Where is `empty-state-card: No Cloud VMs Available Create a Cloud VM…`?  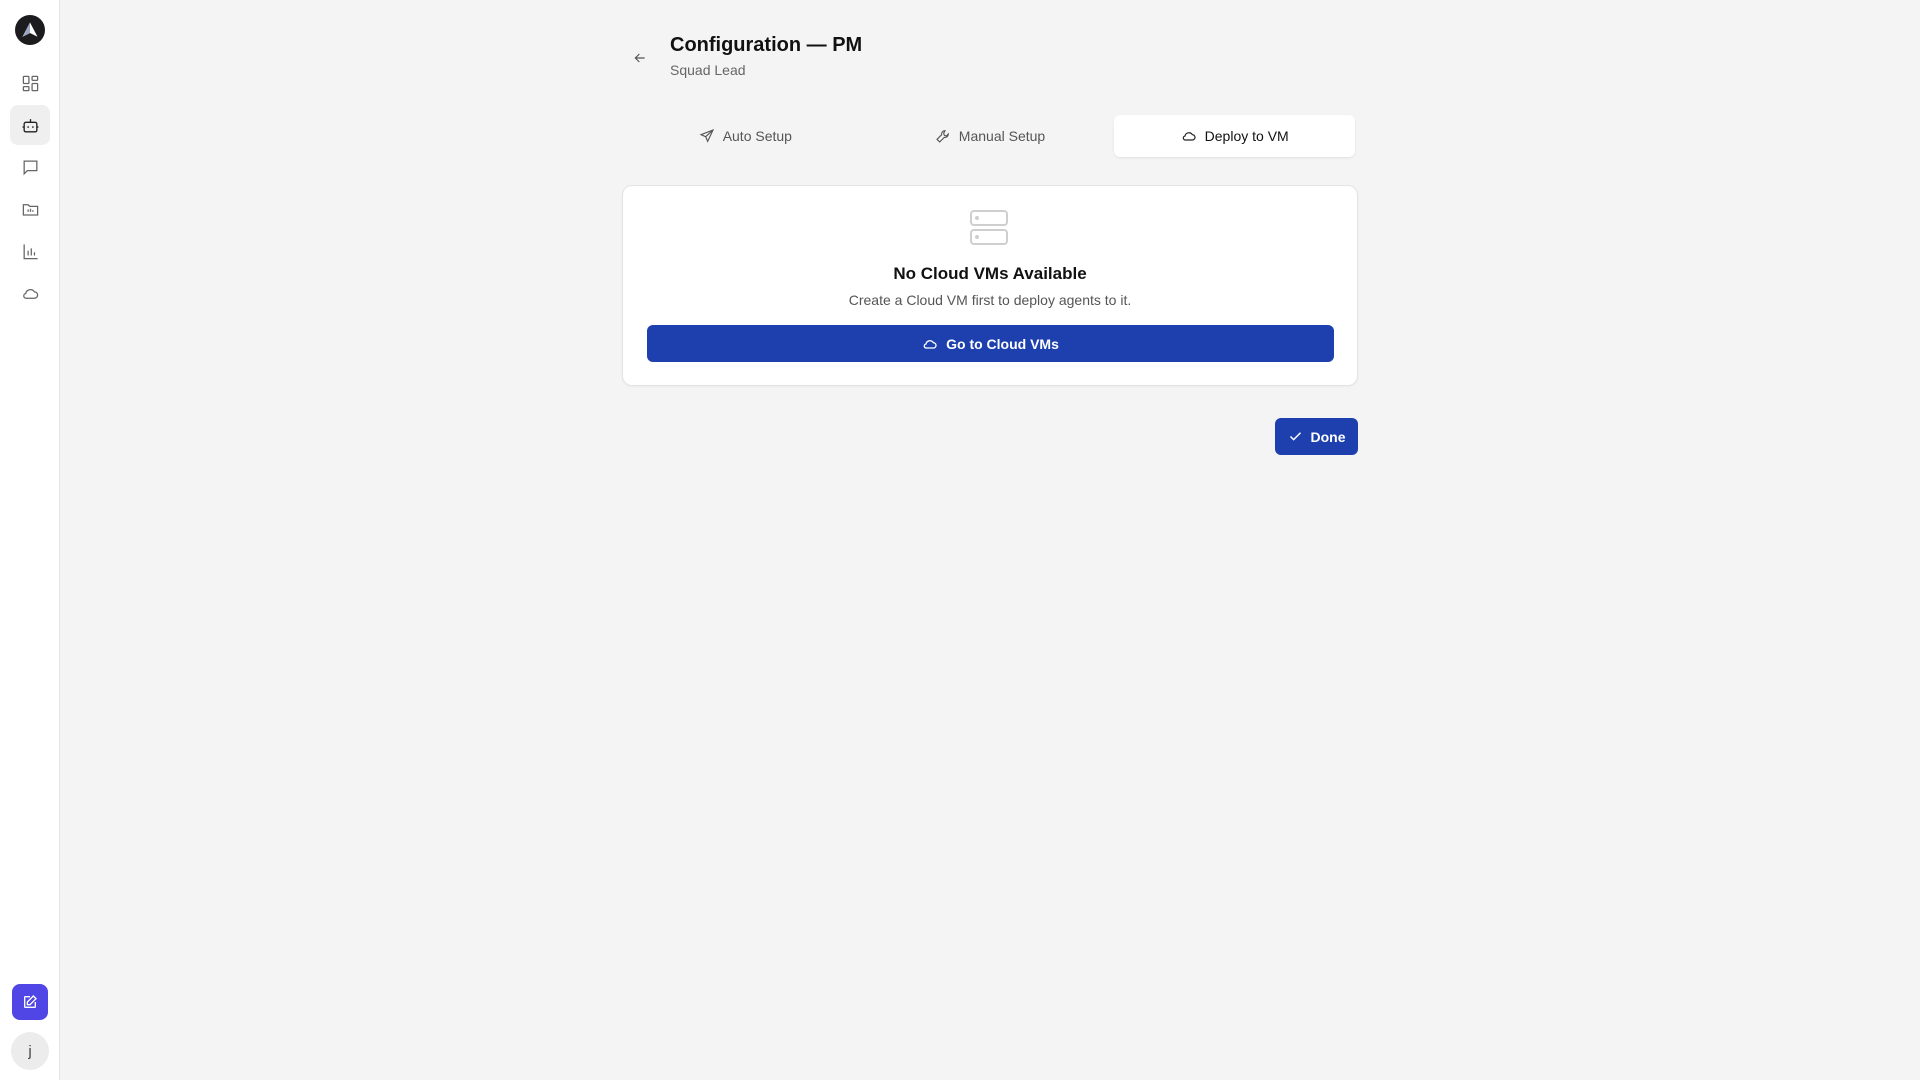
empty-state-card: No Cloud VMs Available Create a Cloud VM… is located at coordinates (990, 285).